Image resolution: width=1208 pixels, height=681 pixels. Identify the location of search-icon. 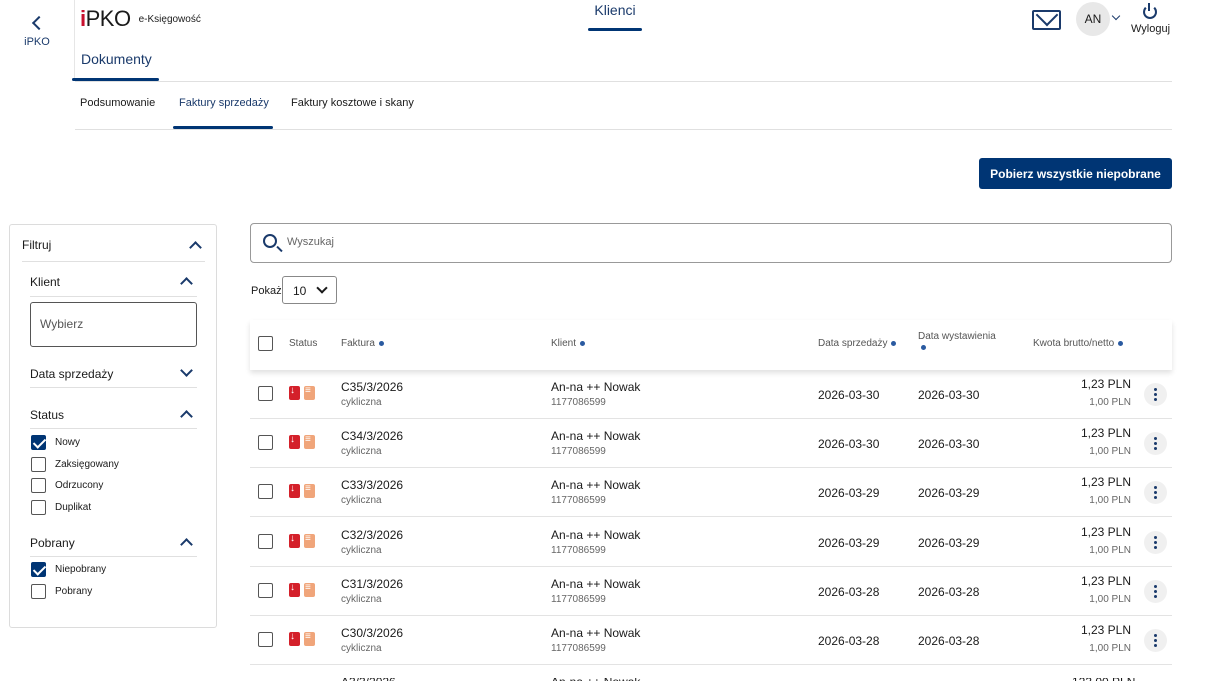
(270, 241).